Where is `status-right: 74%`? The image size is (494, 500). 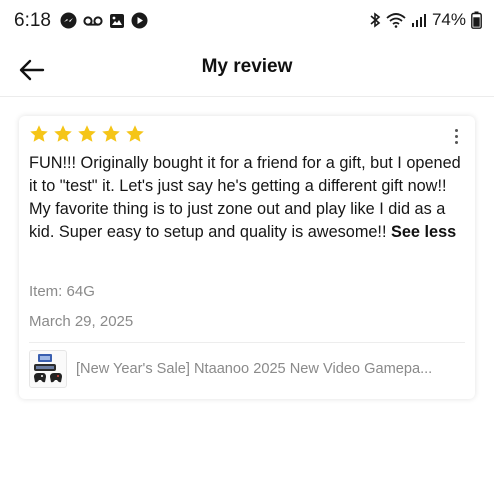 status-right: 74% is located at coordinates (425, 20).